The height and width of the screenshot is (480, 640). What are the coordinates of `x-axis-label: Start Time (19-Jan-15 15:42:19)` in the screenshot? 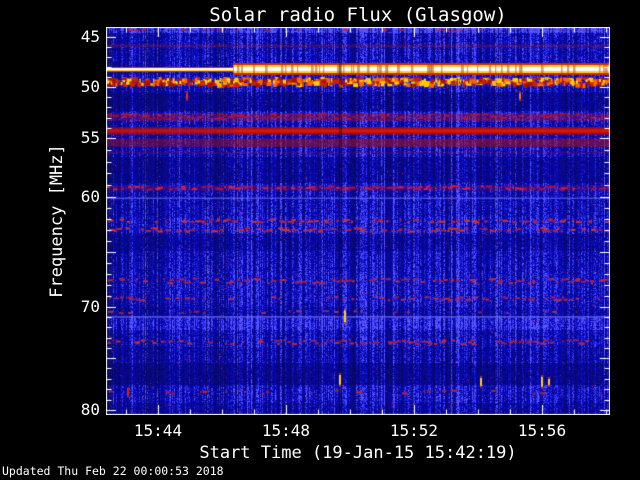 It's located at (358, 453).